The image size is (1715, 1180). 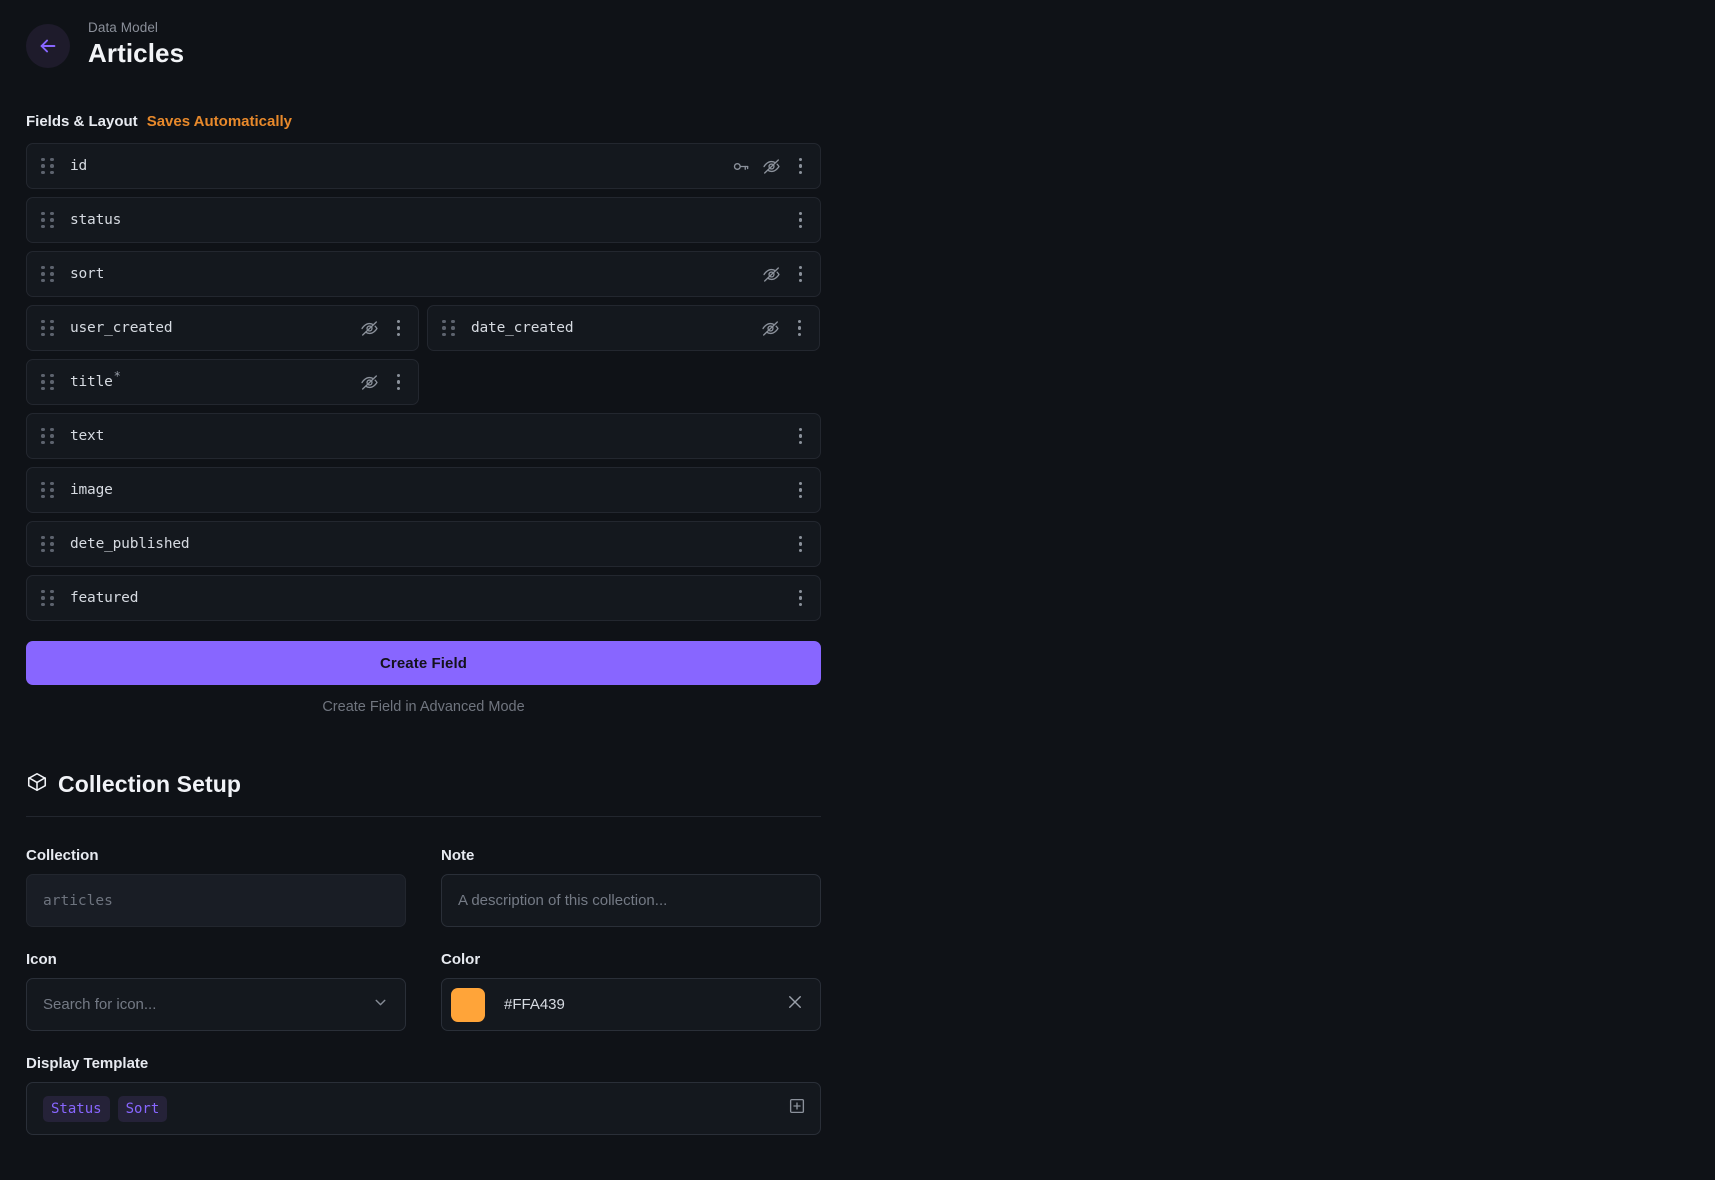 I want to click on field-name: sort, so click(x=87, y=274).